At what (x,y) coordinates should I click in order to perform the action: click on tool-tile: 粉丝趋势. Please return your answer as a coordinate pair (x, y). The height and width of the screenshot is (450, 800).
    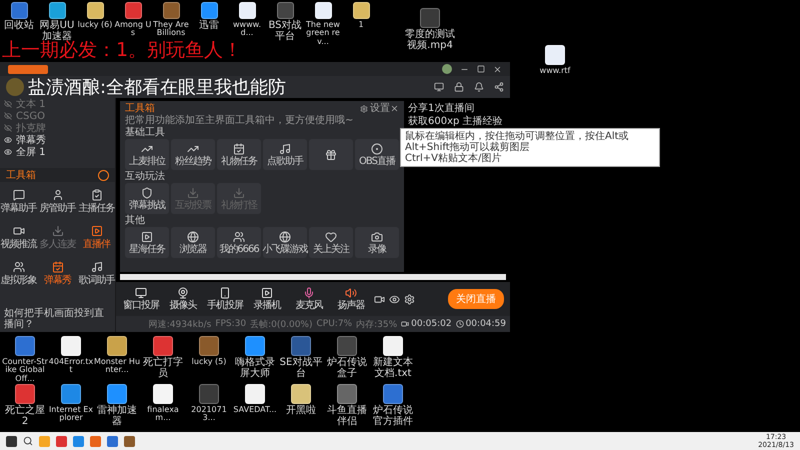
    Looking at the image, I should click on (193, 154).